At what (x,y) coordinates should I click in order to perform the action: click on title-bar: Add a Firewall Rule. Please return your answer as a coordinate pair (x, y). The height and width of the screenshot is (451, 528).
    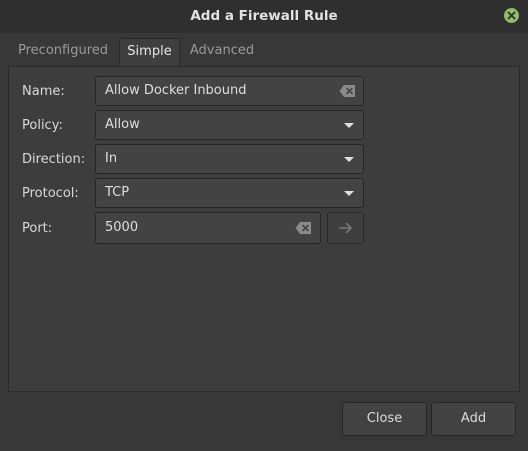
    Looking at the image, I should click on (264, 16).